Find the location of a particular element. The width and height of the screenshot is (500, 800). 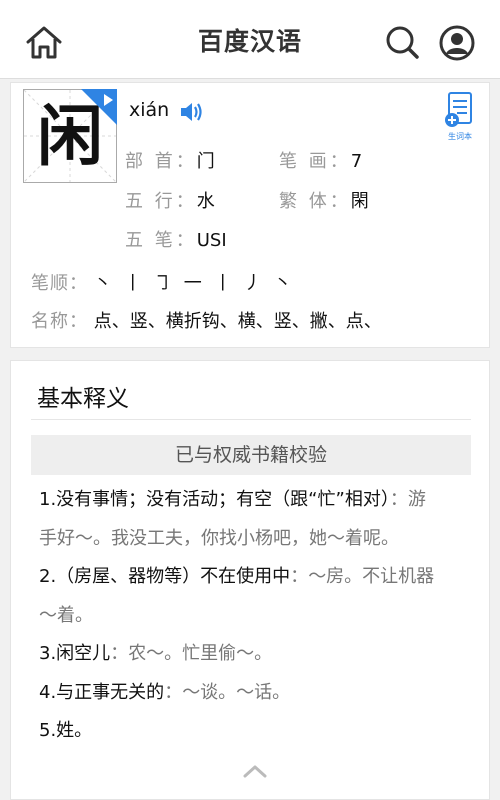

strokes-row: 笔 画：7 is located at coordinates (320, 160).